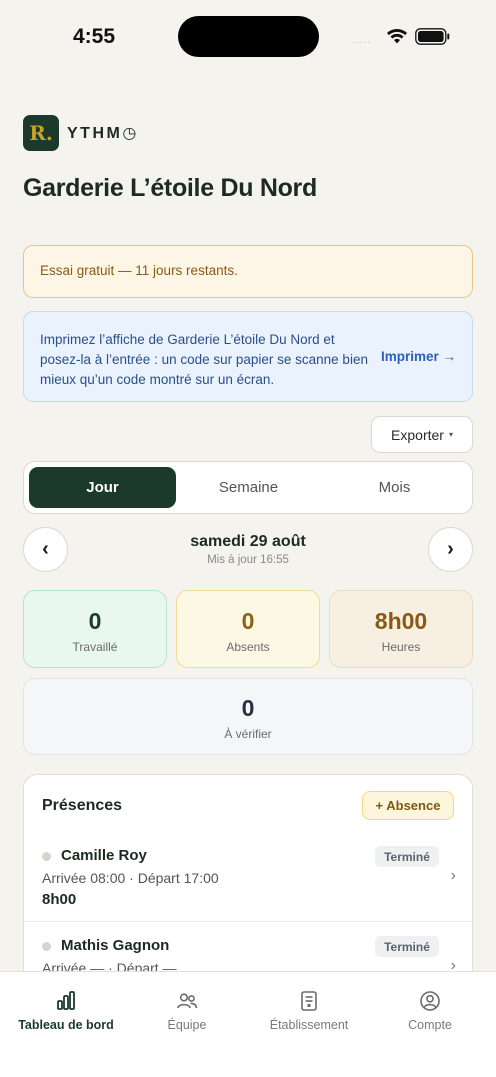  I want to click on presences-title: Présences, so click(82, 805).